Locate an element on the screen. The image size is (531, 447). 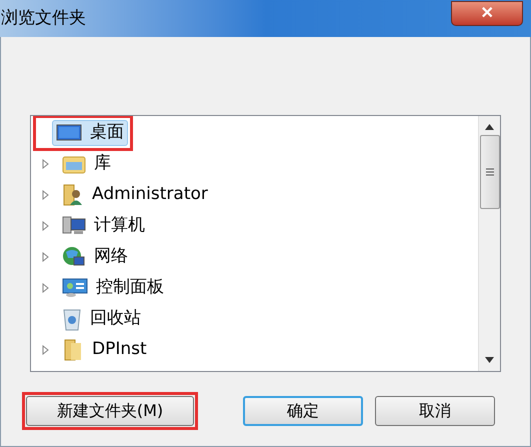
ok-button: 确定 is located at coordinates (303, 411).